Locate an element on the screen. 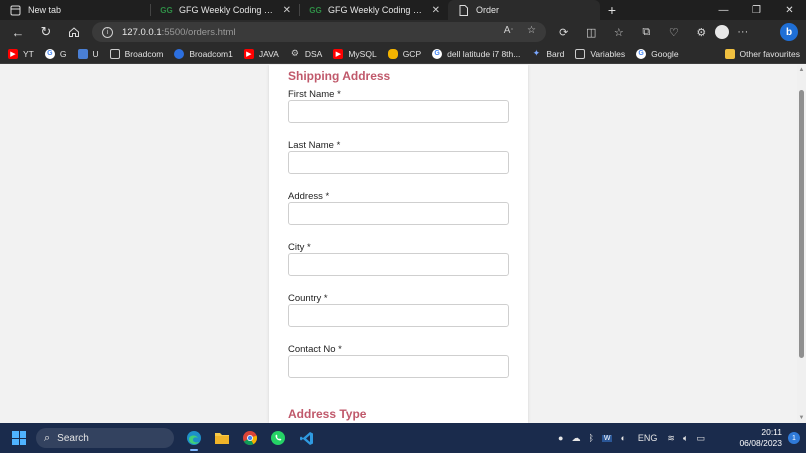  profile-button is located at coordinates (722, 32).